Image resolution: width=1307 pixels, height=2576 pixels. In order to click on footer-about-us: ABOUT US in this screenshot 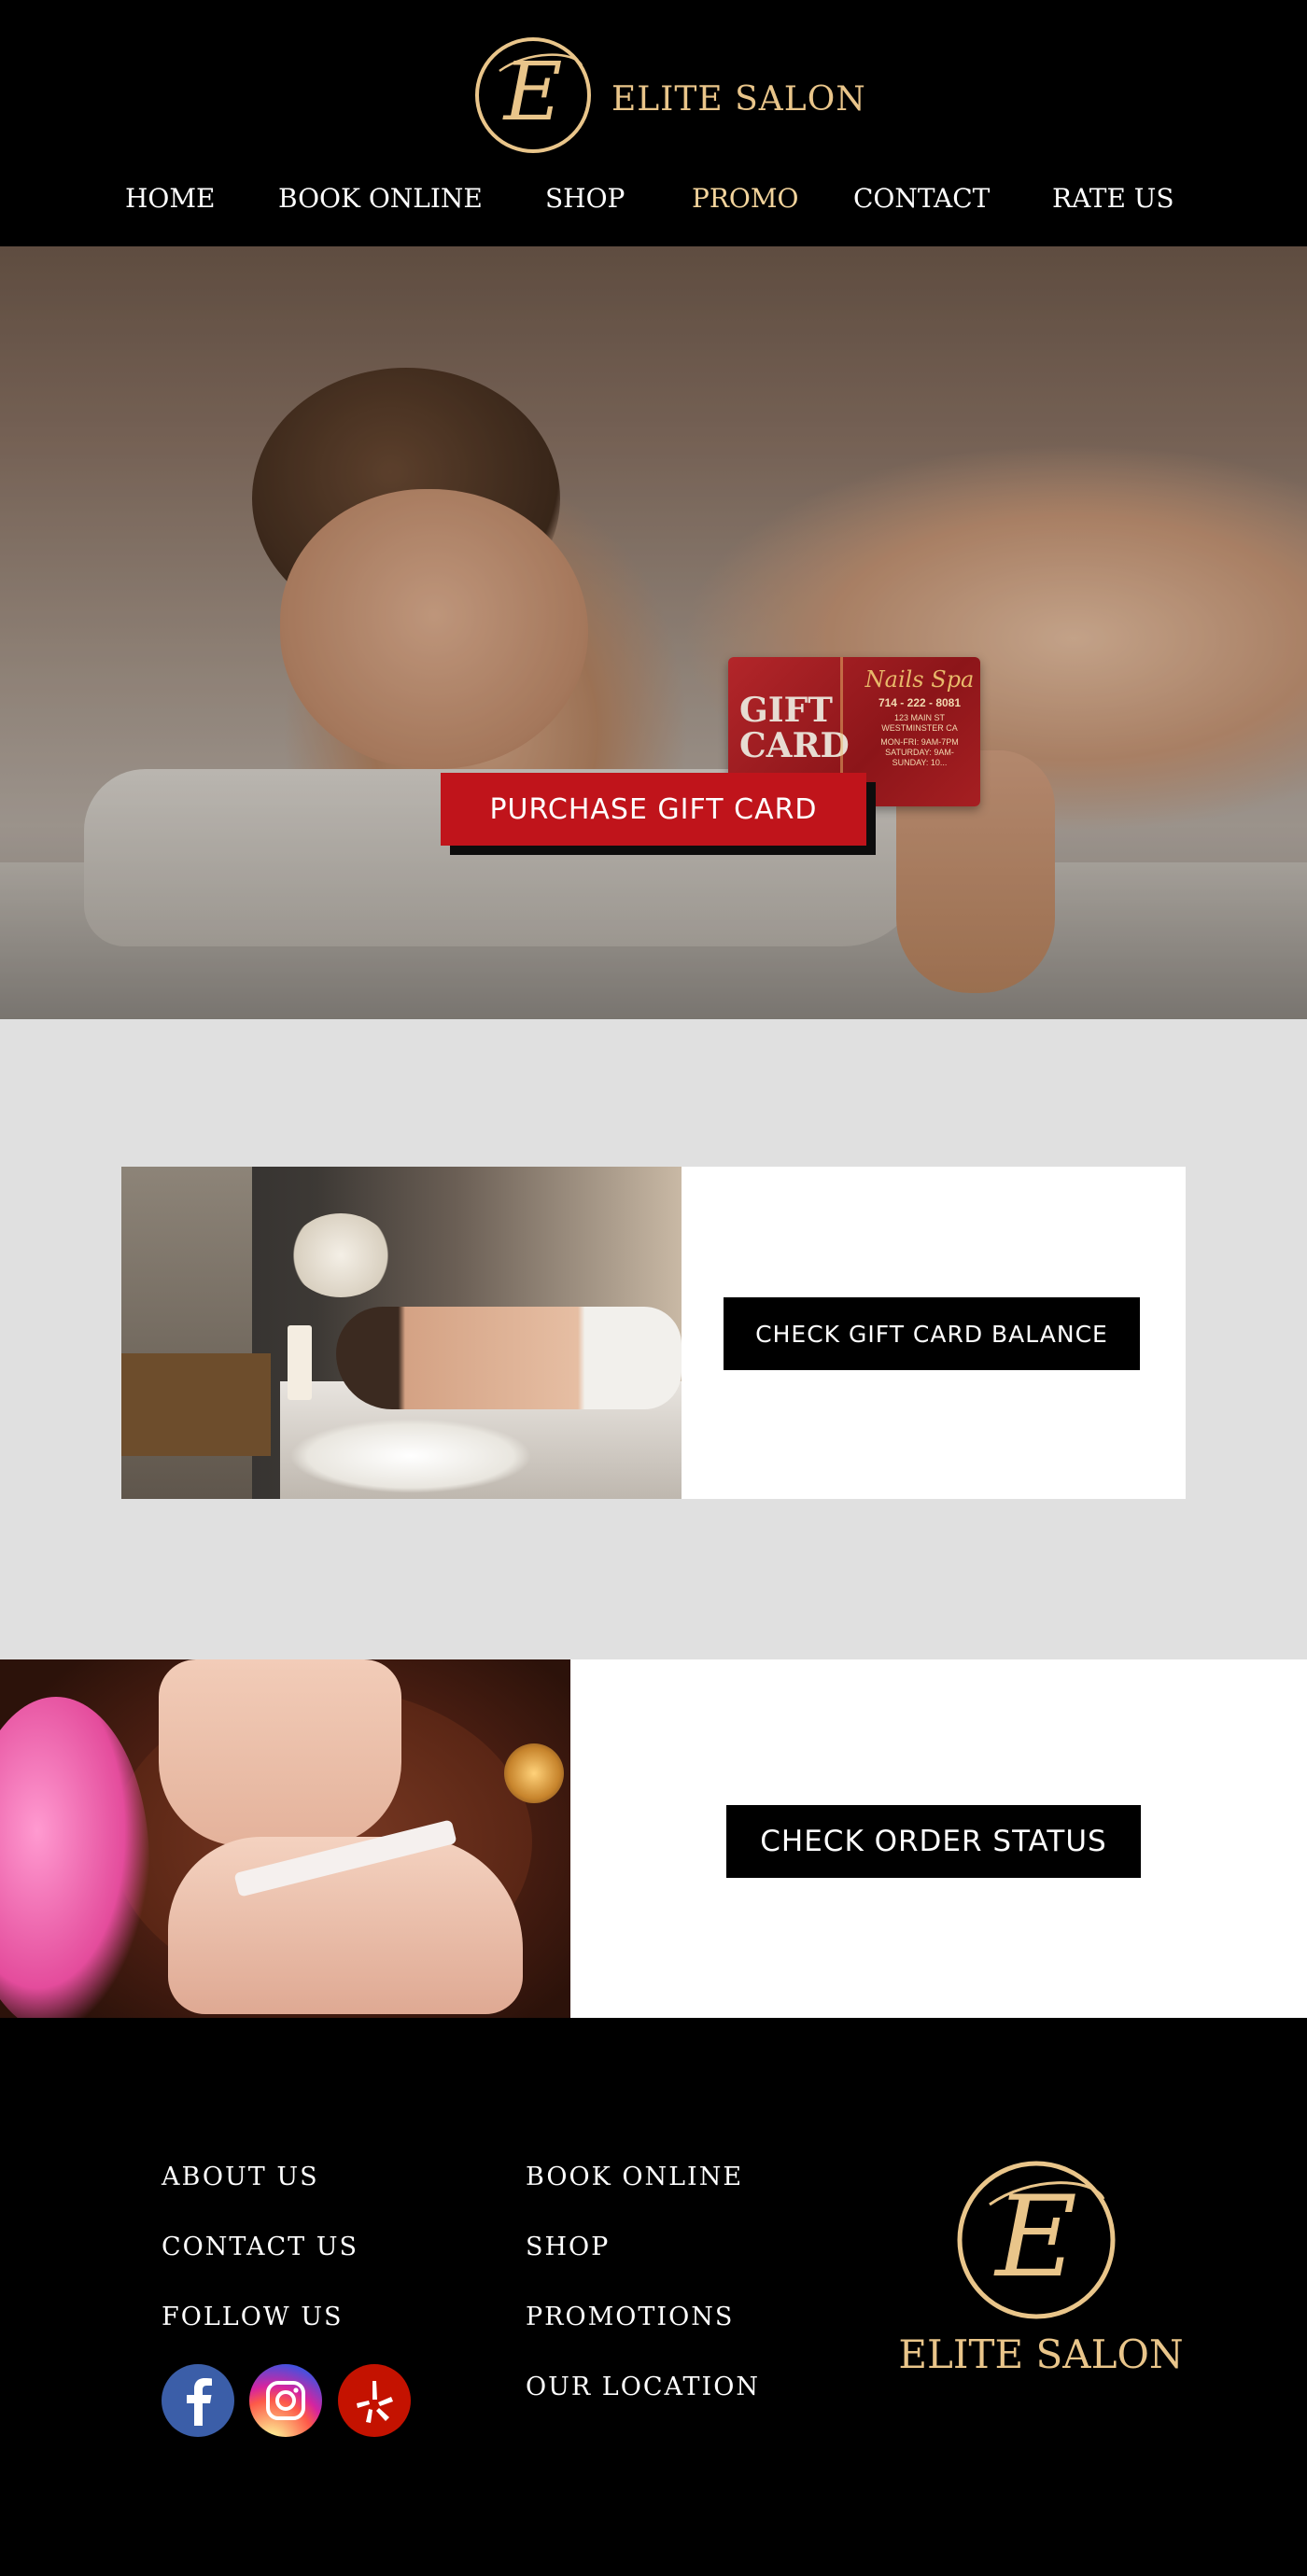, I will do `click(241, 2177)`.